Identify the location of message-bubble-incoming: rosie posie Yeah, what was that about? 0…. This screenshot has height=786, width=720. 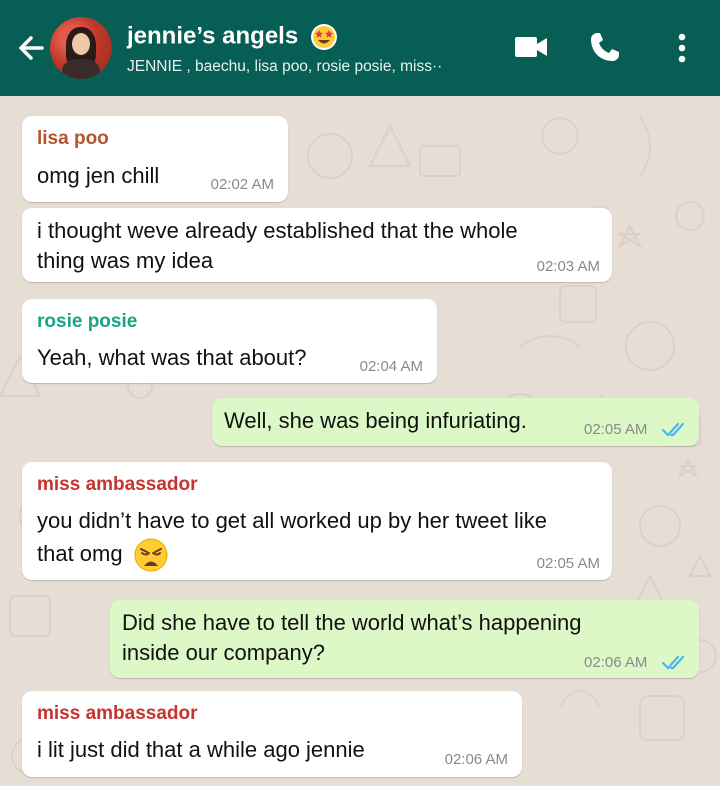
(229, 341).